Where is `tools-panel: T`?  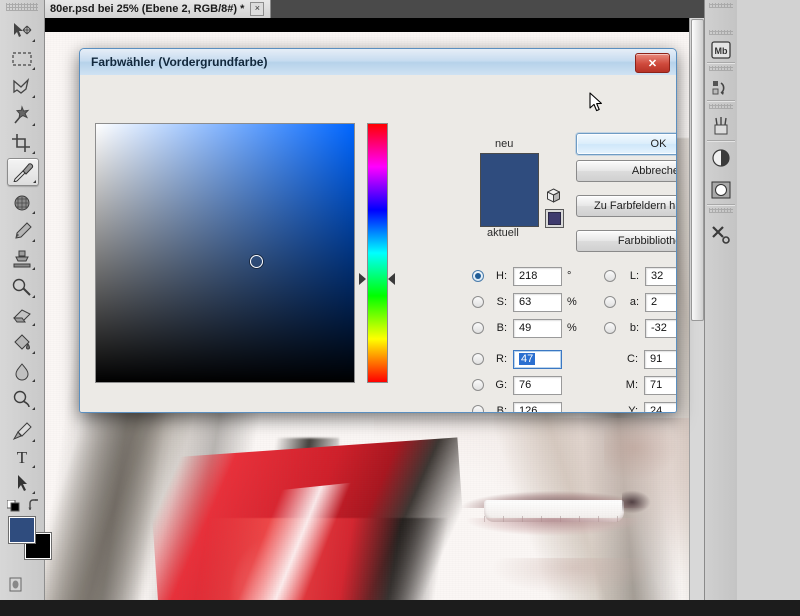 tools-panel: T is located at coordinates (26, 300).